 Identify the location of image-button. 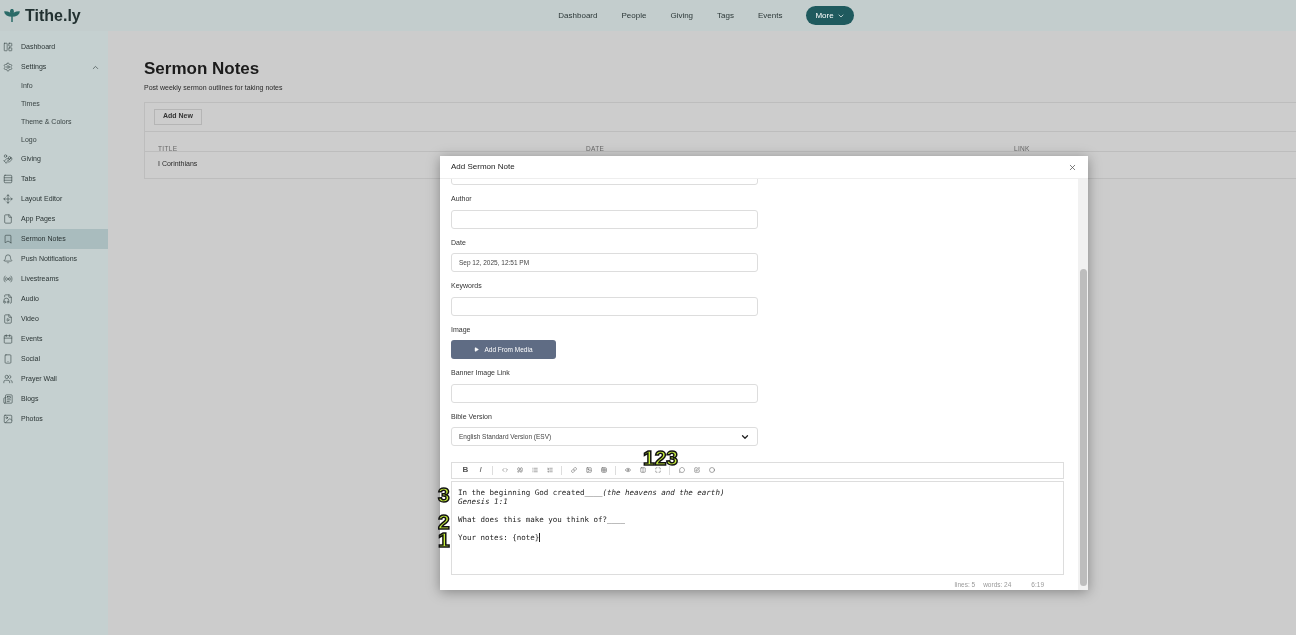
(588, 470).